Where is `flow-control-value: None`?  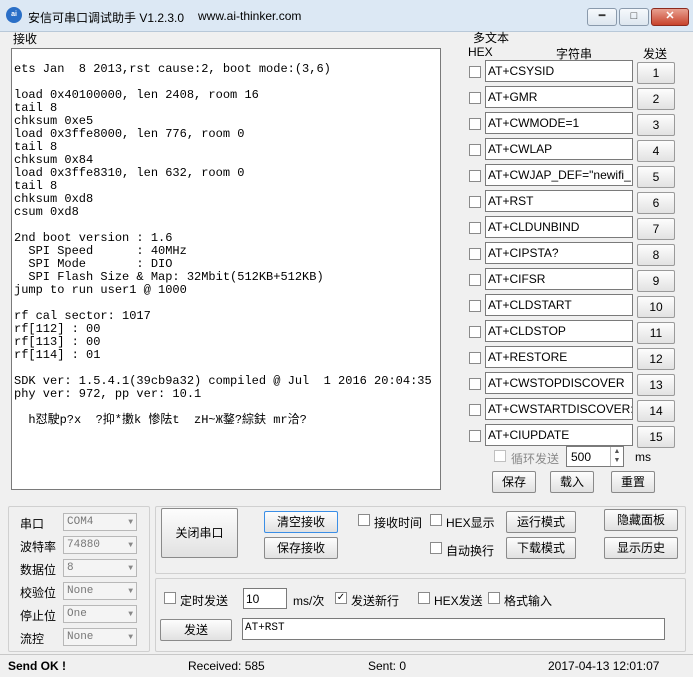
flow-control-value: None is located at coordinates (80, 637).